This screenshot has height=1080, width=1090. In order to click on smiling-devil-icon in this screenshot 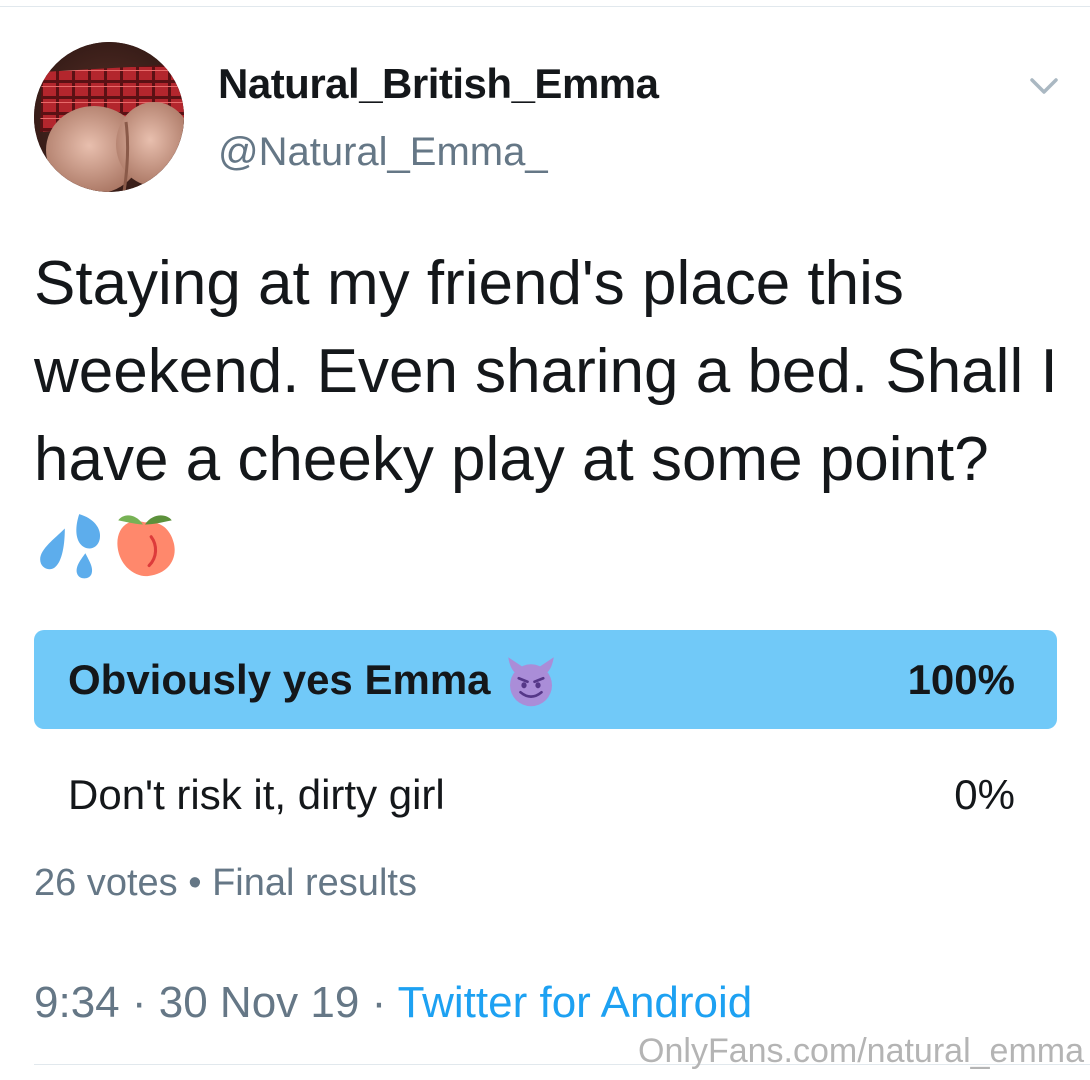, I will do `click(530, 682)`.